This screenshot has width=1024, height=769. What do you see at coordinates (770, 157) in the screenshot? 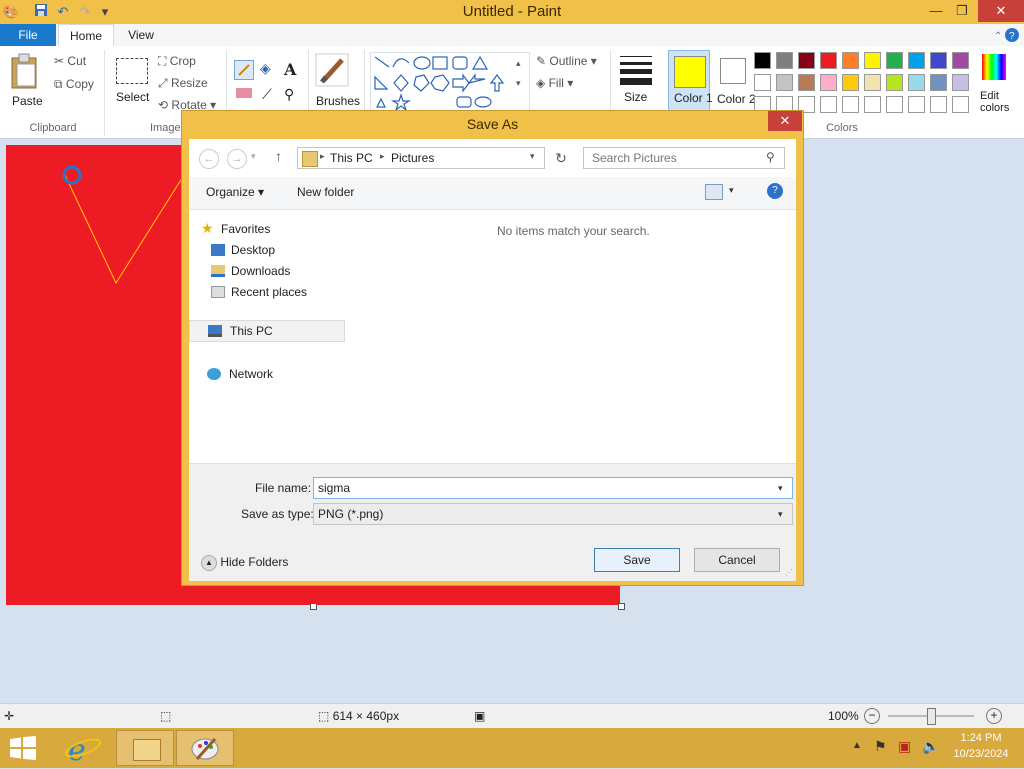
I see `search-icon: ⚲` at bounding box center [770, 157].